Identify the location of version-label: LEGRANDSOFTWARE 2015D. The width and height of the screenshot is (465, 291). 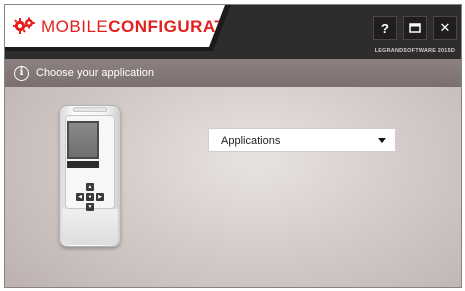
(414, 51).